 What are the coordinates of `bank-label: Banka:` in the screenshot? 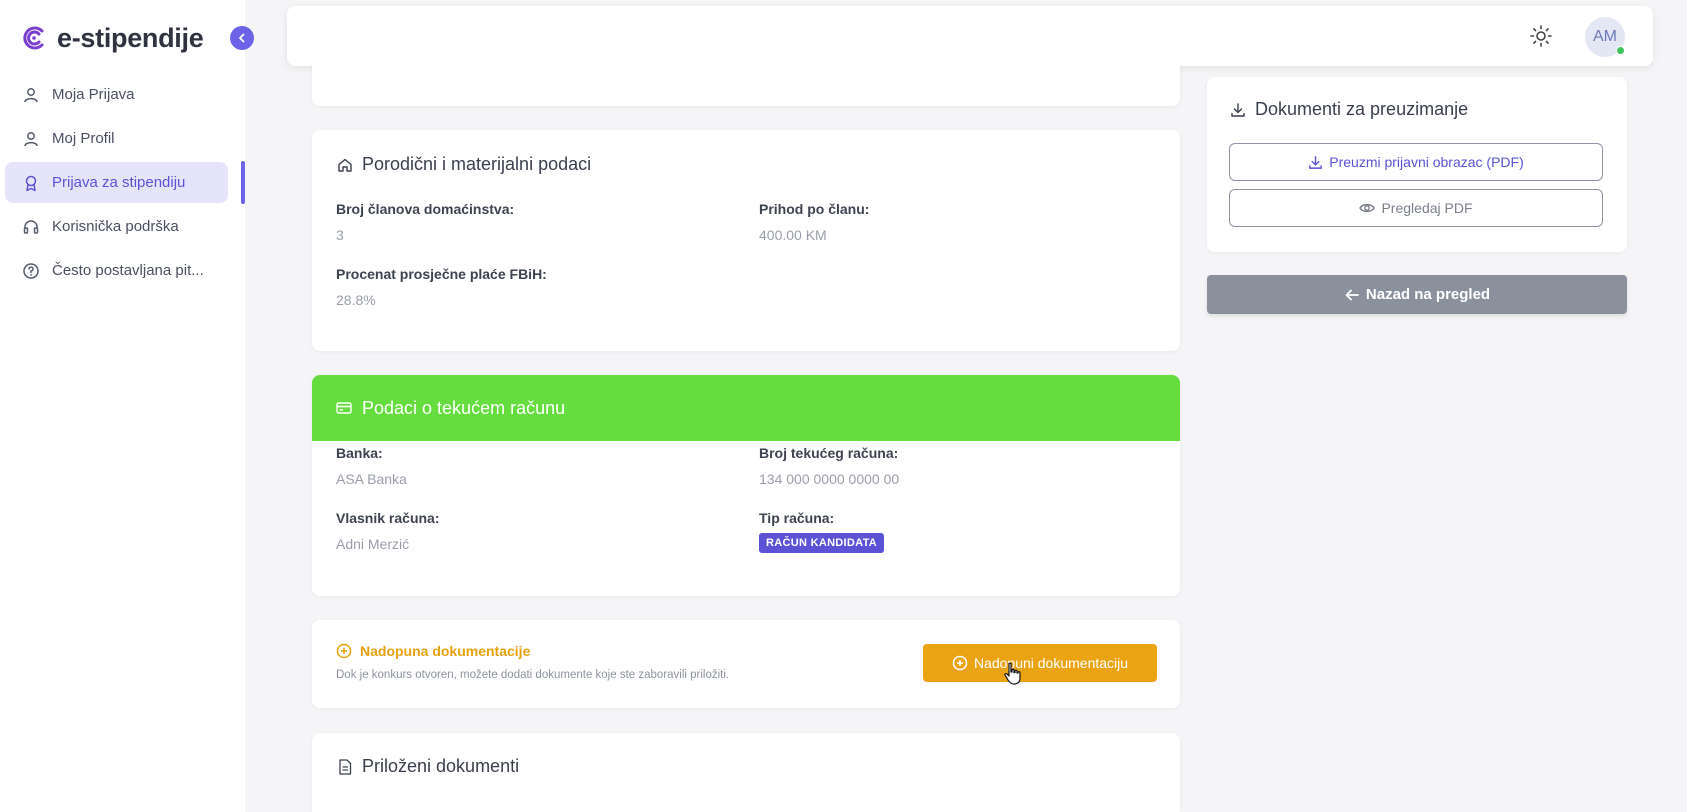 It's located at (359, 453).